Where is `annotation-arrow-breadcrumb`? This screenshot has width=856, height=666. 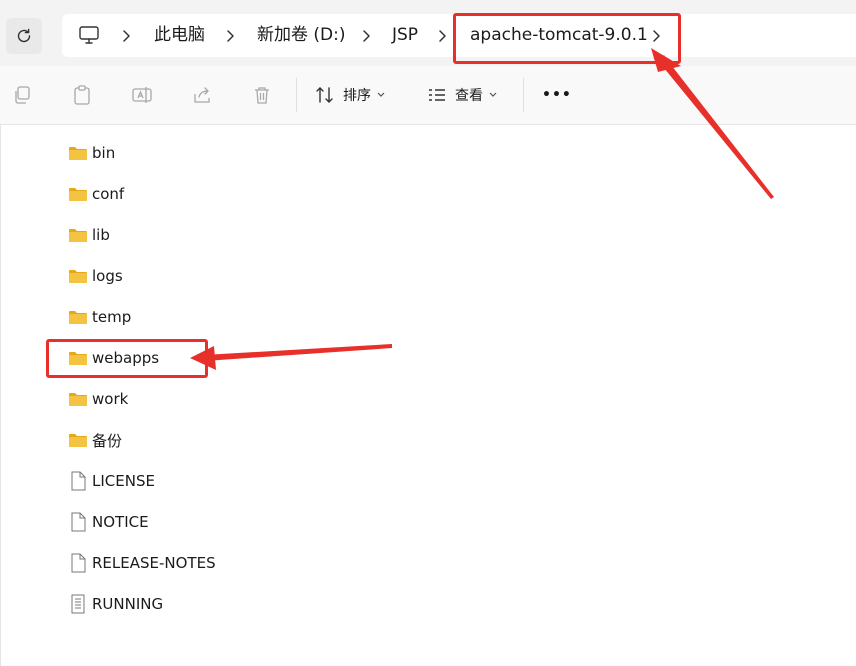 annotation-arrow-breadcrumb is located at coordinates (717, 127).